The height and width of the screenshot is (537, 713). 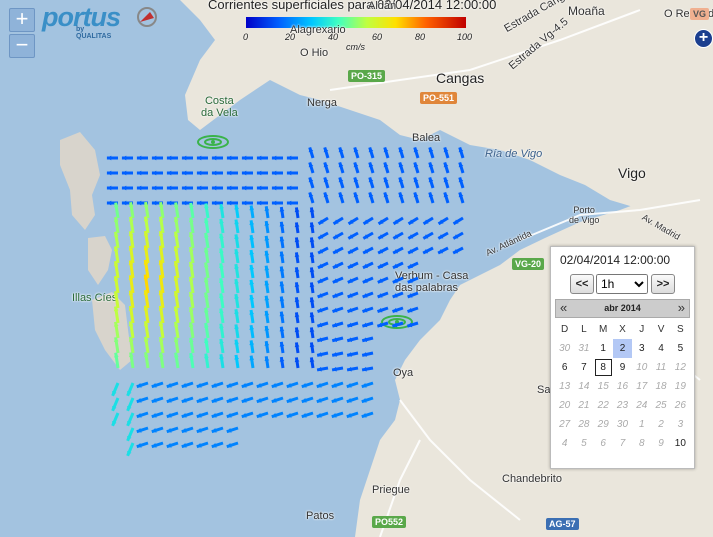 I want to click on calendar-day: 26, so click(x=680, y=405).